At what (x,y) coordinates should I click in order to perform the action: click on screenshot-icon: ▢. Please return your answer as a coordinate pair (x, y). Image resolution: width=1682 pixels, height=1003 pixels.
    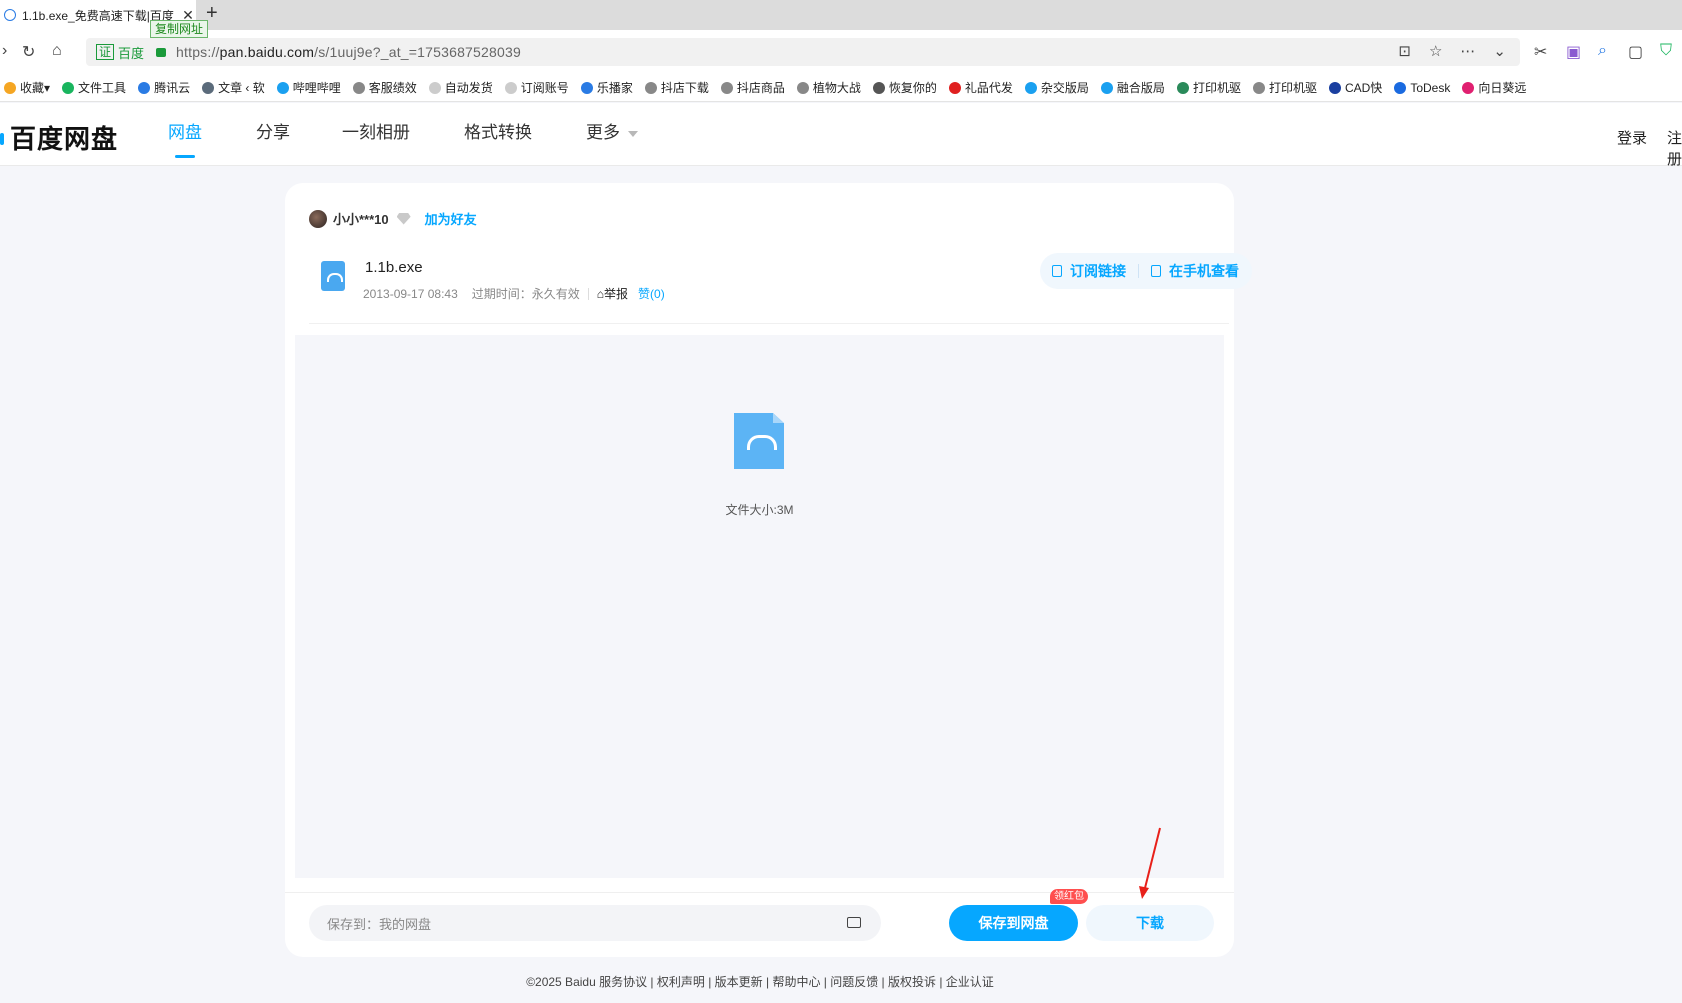
    Looking at the image, I should click on (1635, 52).